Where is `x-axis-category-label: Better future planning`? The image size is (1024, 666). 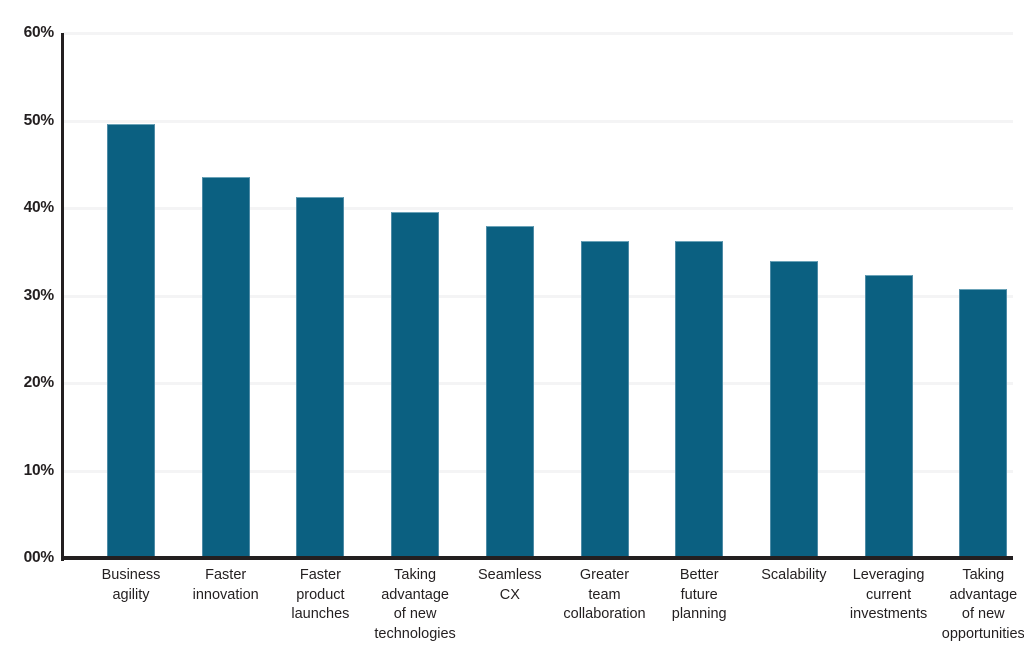 x-axis-category-label: Better future planning is located at coordinates (699, 595).